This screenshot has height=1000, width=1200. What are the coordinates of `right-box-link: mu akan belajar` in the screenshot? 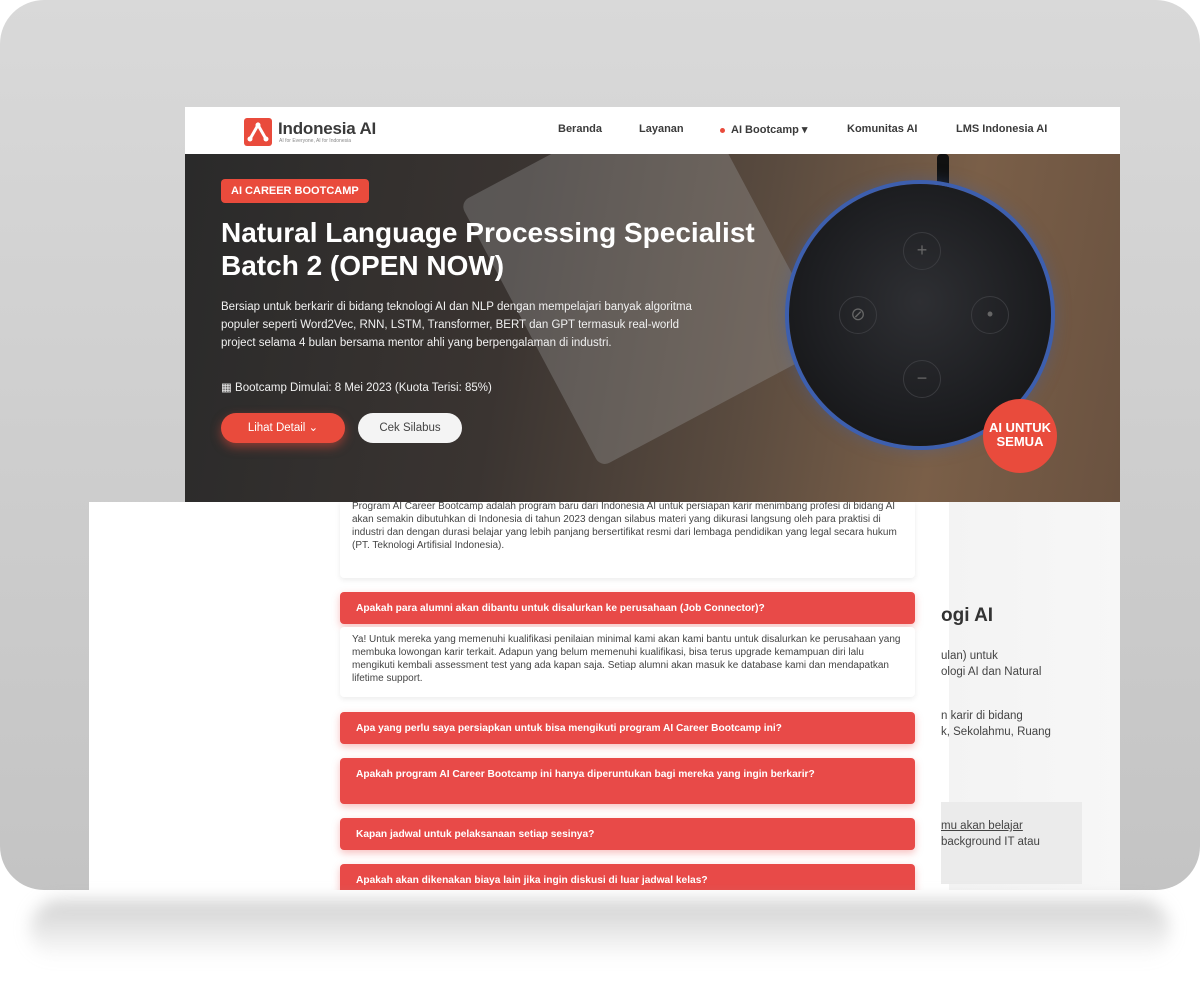 It's located at (982, 826).